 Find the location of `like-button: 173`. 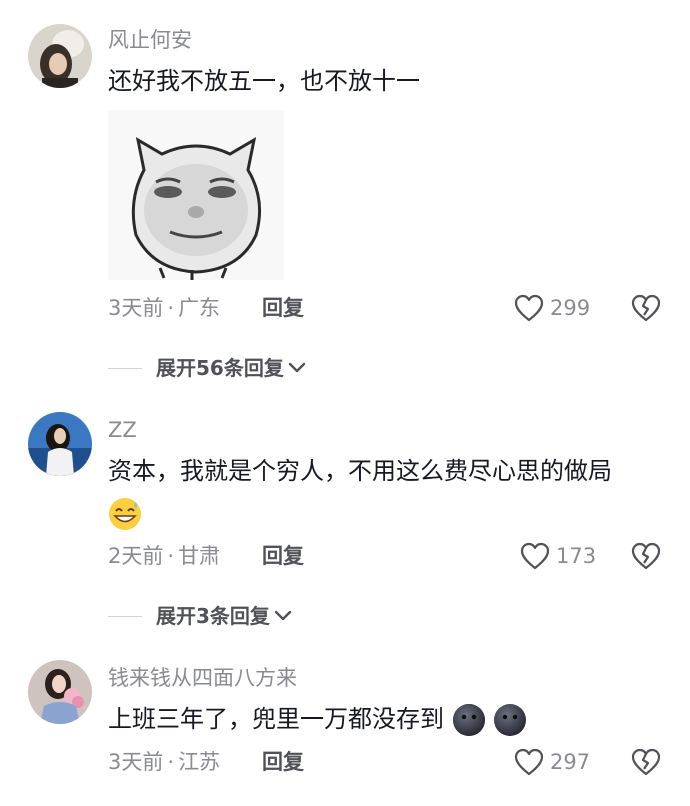

like-button: 173 is located at coordinates (558, 556).